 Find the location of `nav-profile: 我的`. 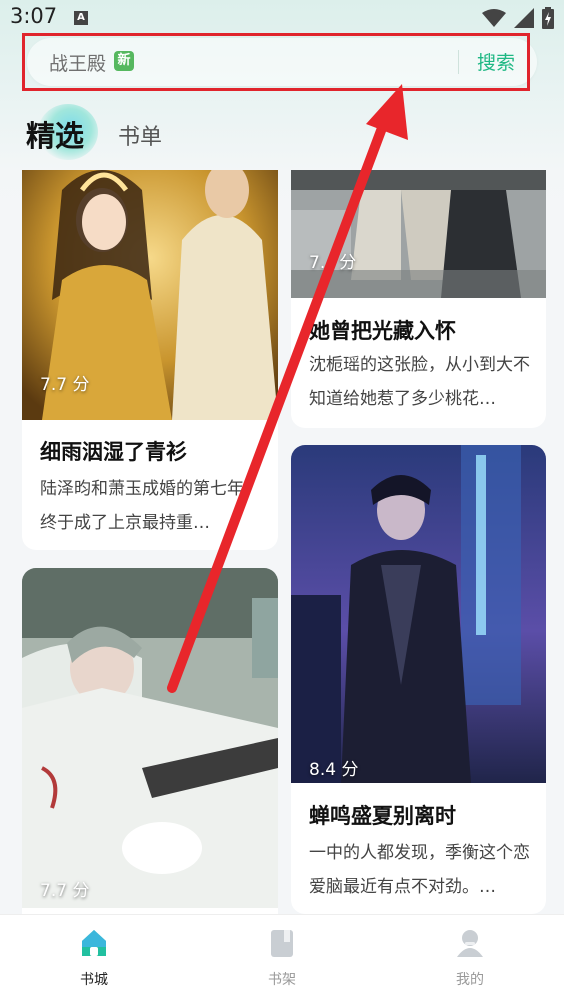

nav-profile: 我的 is located at coordinates (470, 959).